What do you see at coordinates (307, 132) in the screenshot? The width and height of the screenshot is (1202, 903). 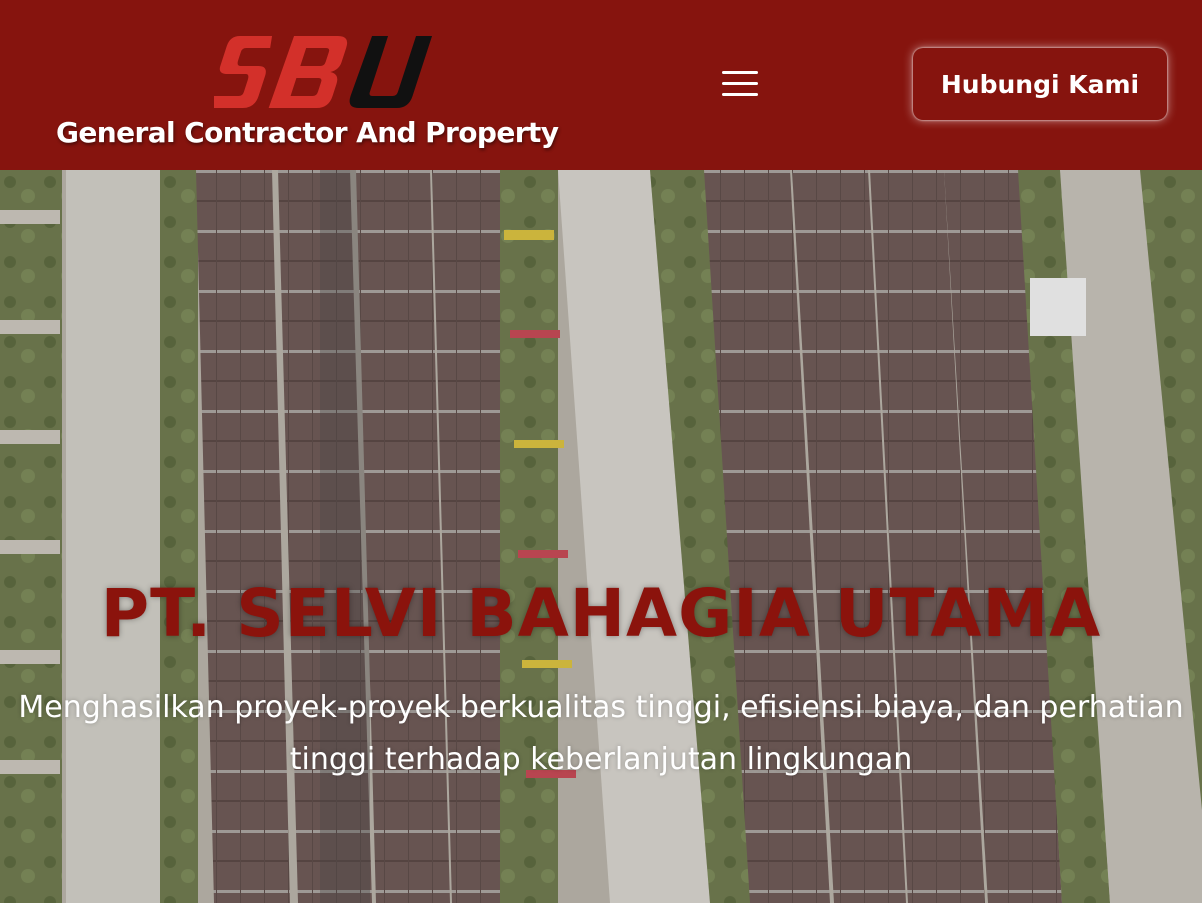 I see `company-tagline: General Contractor And Property` at bounding box center [307, 132].